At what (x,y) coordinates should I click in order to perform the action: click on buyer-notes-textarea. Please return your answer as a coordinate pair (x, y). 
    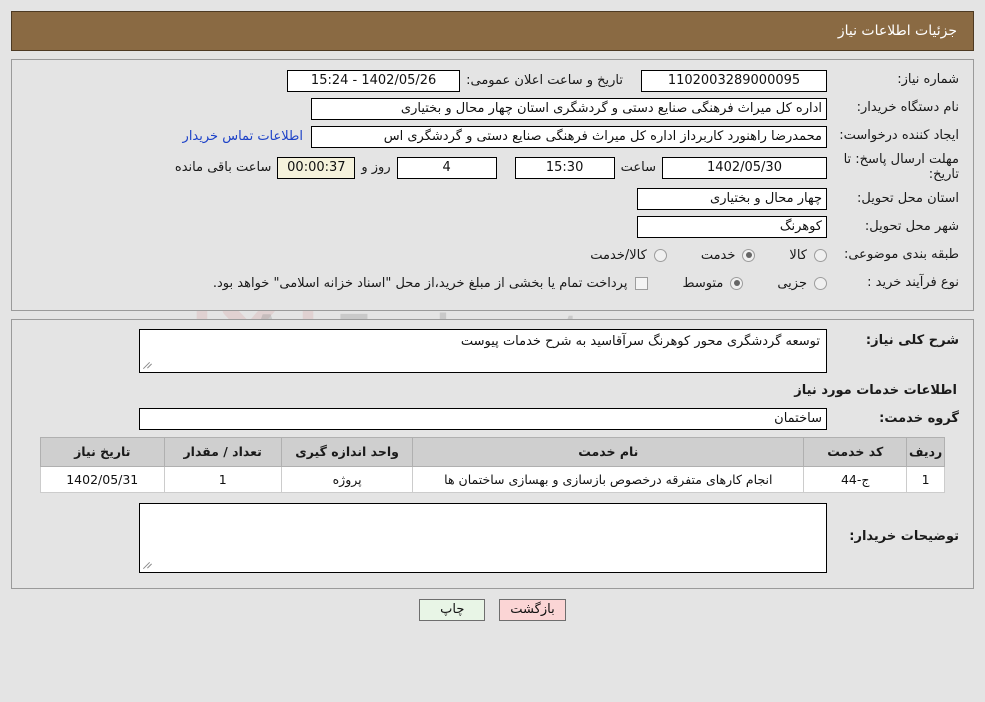
    Looking at the image, I should click on (483, 537).